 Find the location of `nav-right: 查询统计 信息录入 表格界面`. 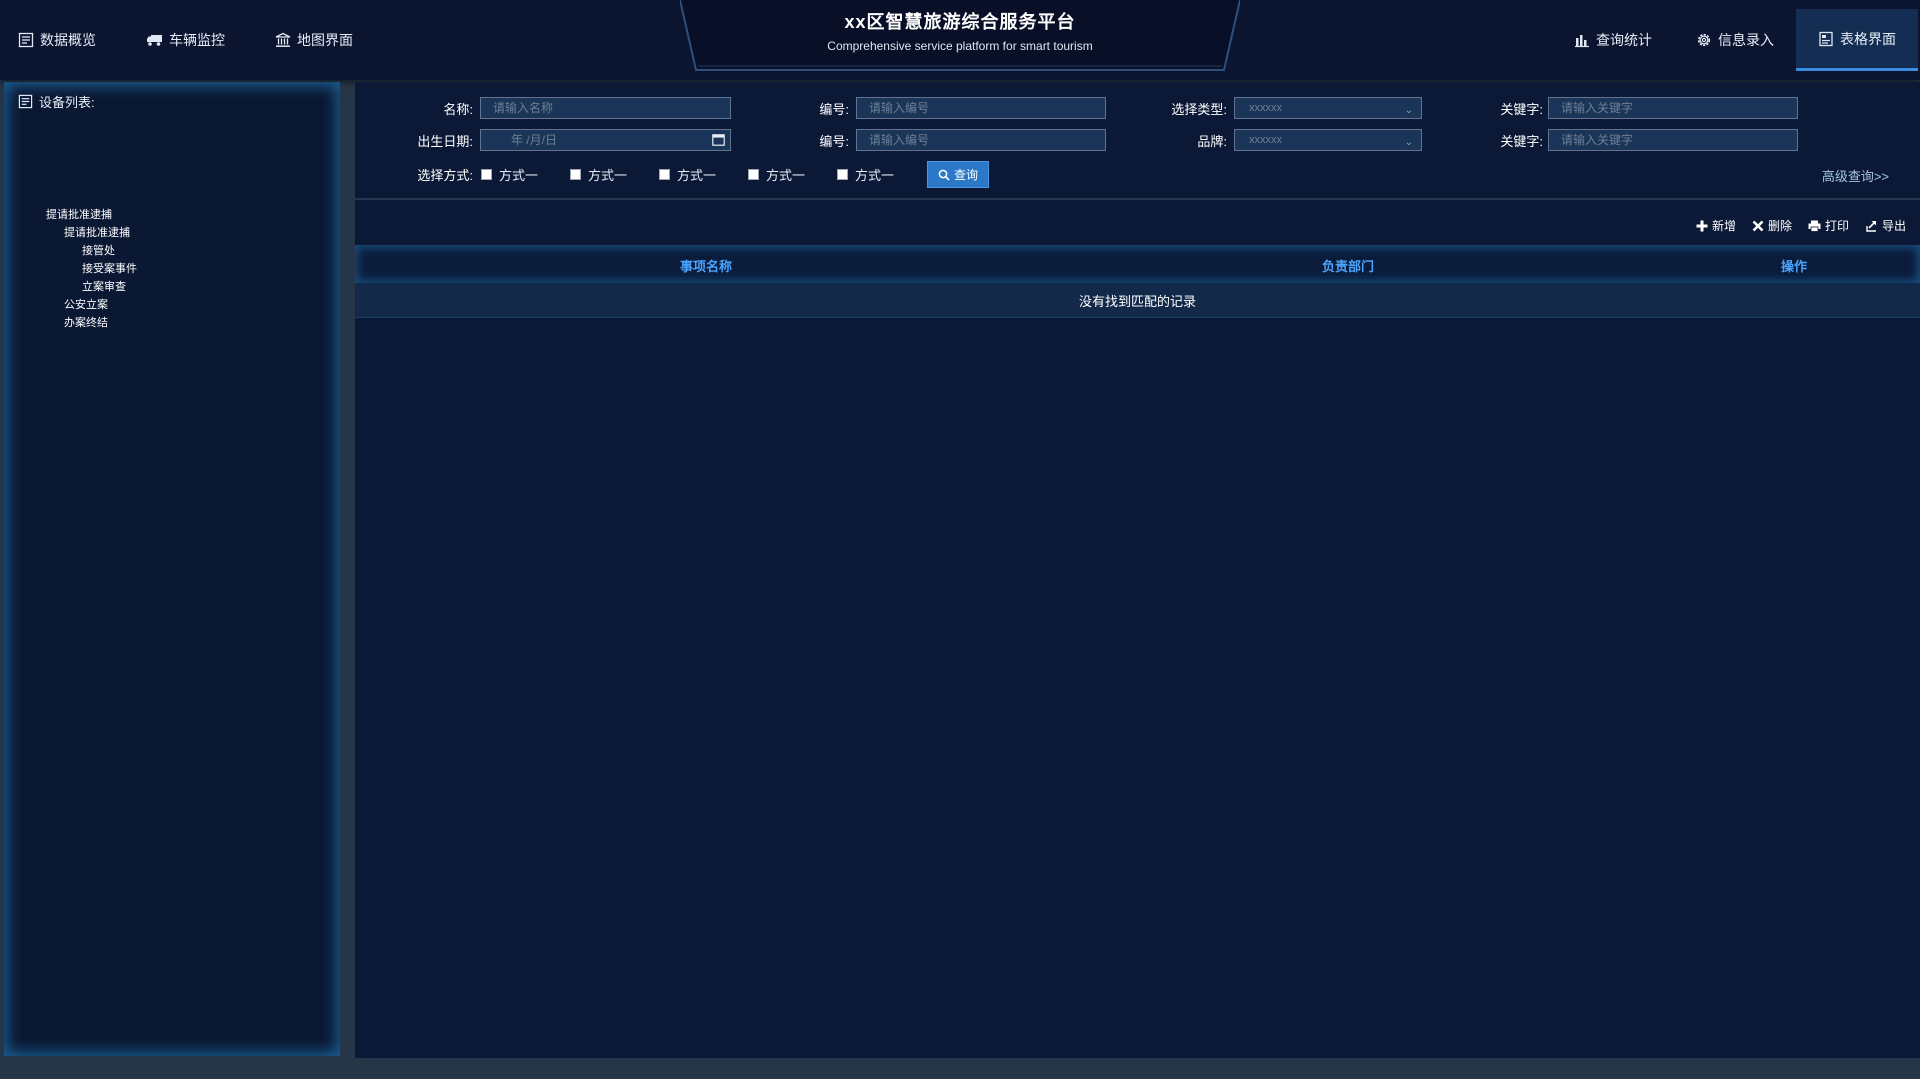

nav-right: 查询统计 信息录入 表格界面 is located at coordinates (1736, 40).